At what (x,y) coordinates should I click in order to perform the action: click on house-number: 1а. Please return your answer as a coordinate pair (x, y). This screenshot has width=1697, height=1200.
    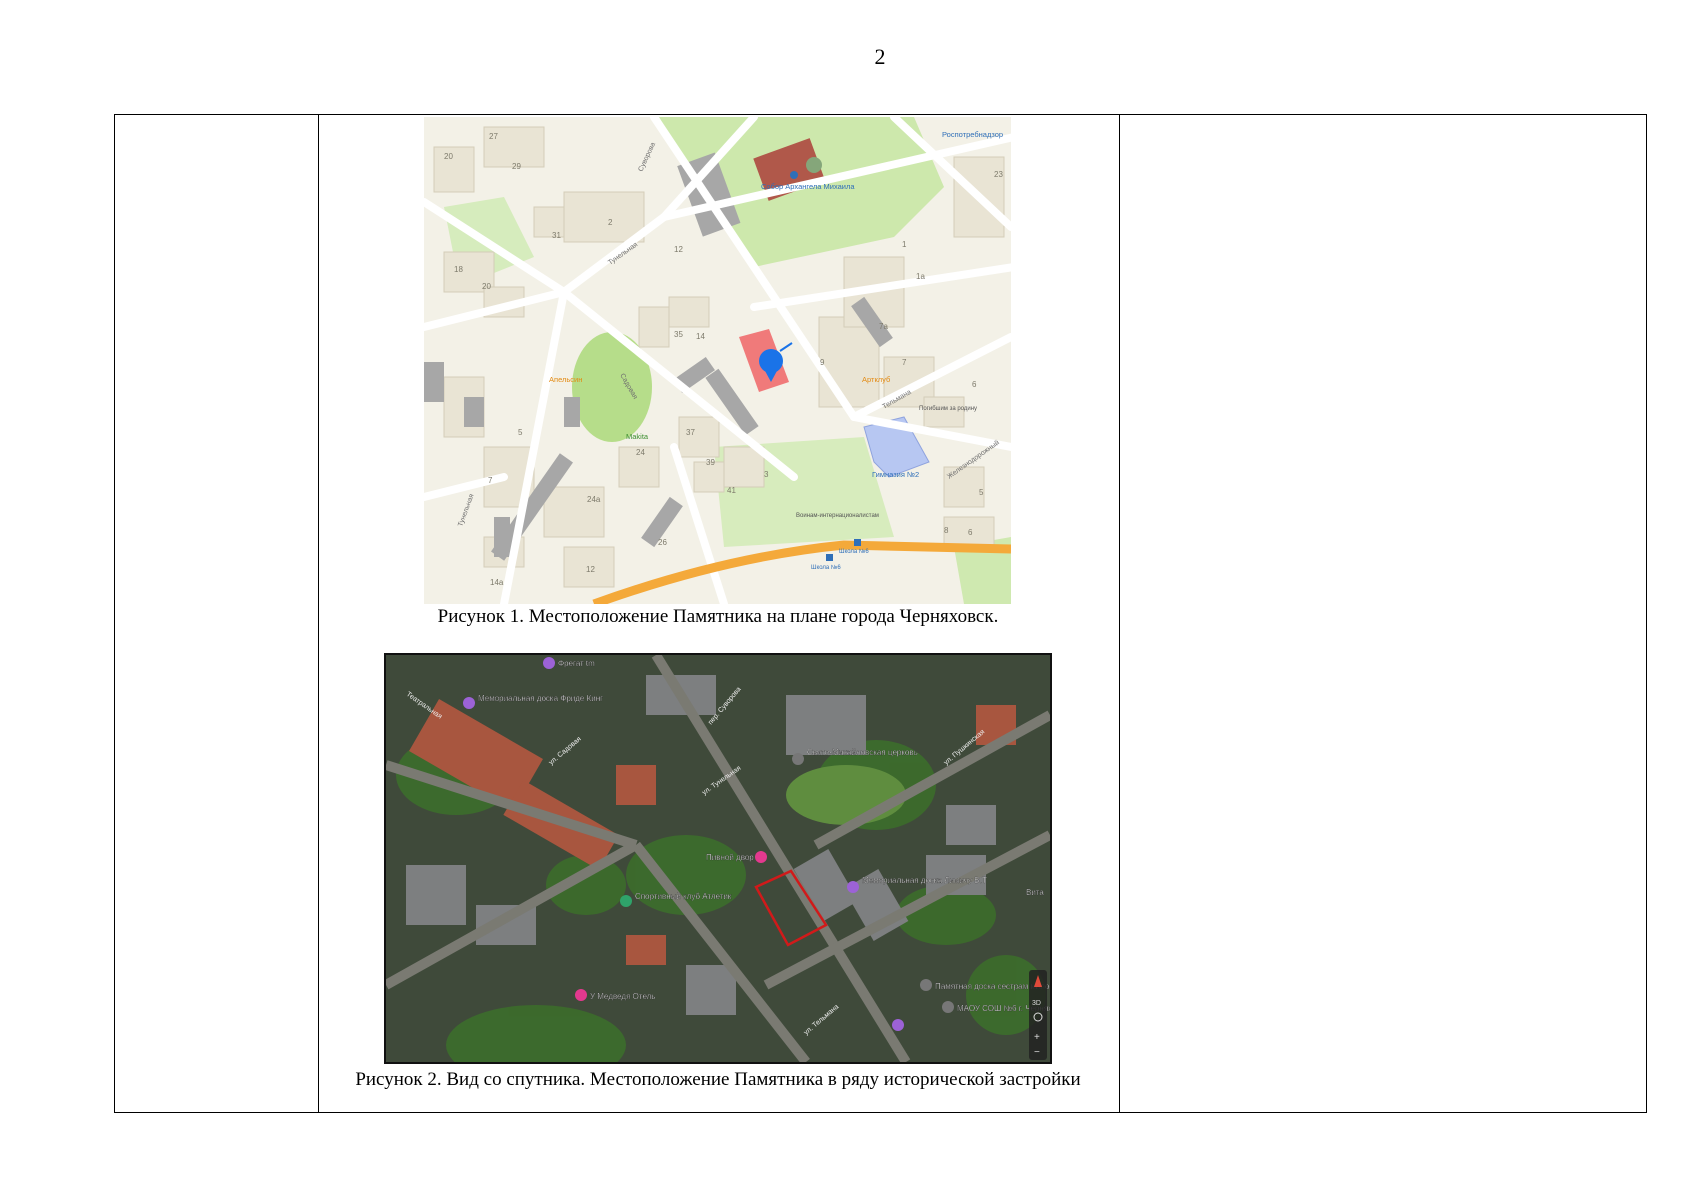
    Looking at the image, I should click on (920, 276).